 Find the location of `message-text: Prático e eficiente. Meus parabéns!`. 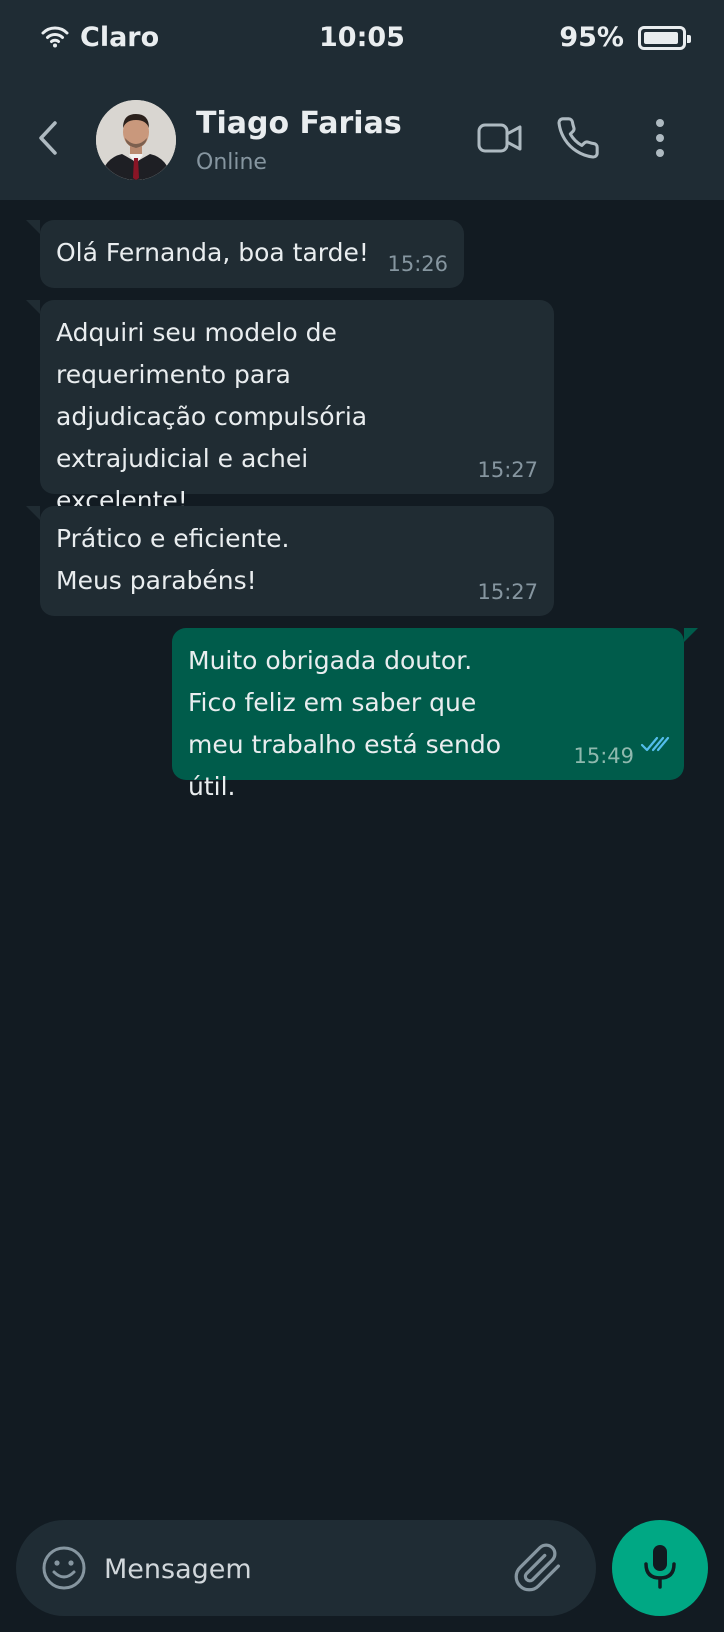

message-text: Prático e eficiente. Meus parabéns! is located at coordinates (173, 559).